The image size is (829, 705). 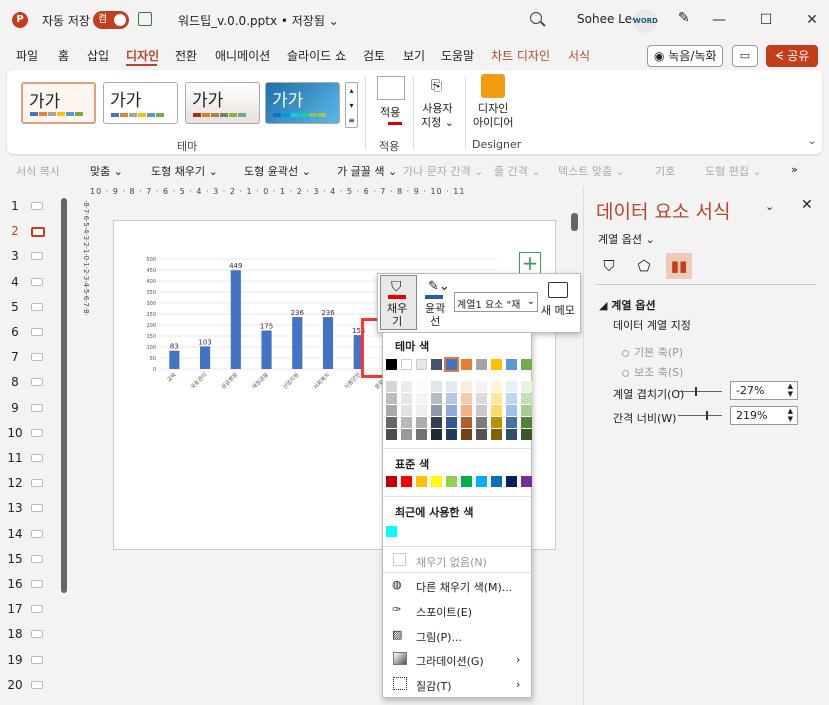 I want to click on font-color-button: 가 글꼴 색 ⌄, so click(x=367, y=171).